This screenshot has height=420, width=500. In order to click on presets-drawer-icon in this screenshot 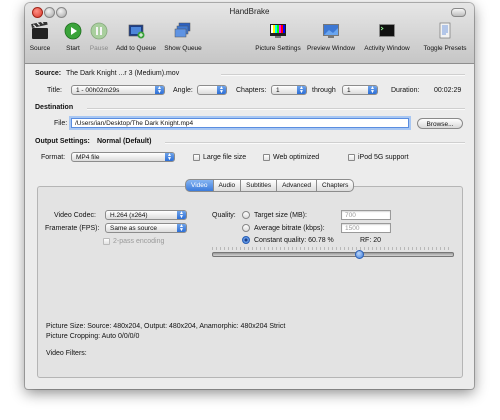, I will do `click(445, 31)`.